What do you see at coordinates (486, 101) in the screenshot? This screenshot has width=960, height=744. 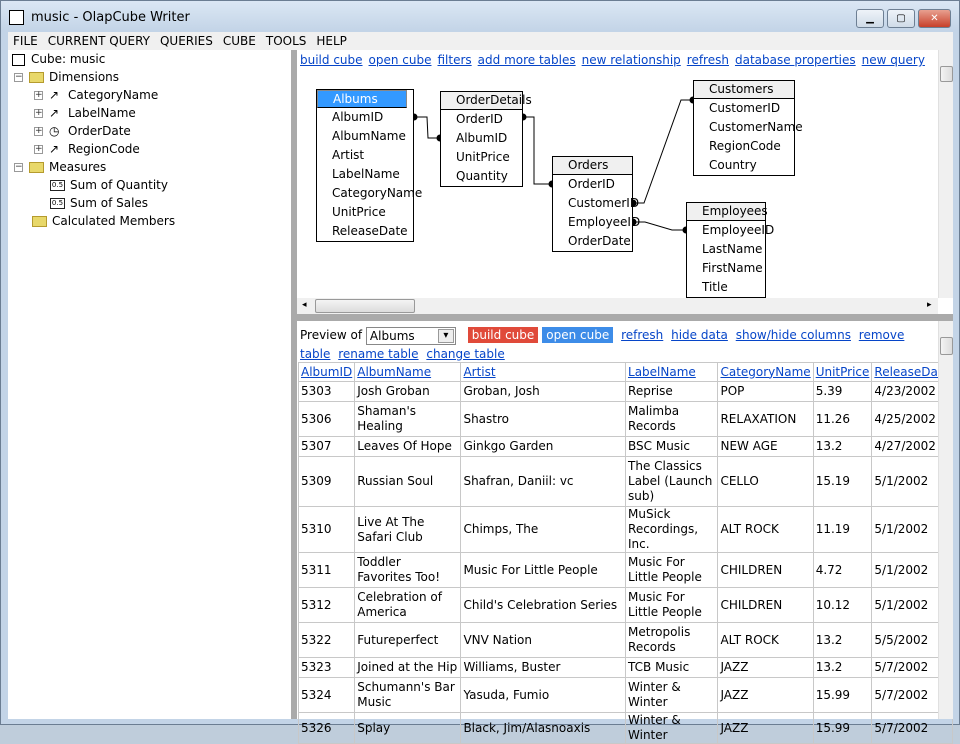 I see `table-header: OrderDetails` at bounding box center [486, 101].